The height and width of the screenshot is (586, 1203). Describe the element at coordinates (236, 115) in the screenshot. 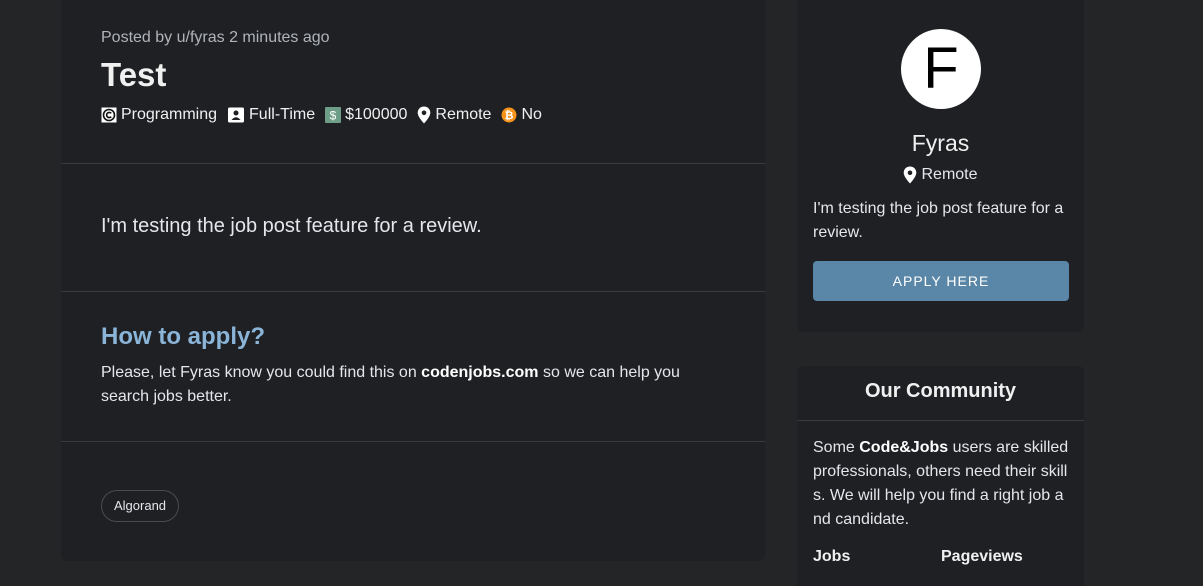

I see `id-card-icon` at that location.